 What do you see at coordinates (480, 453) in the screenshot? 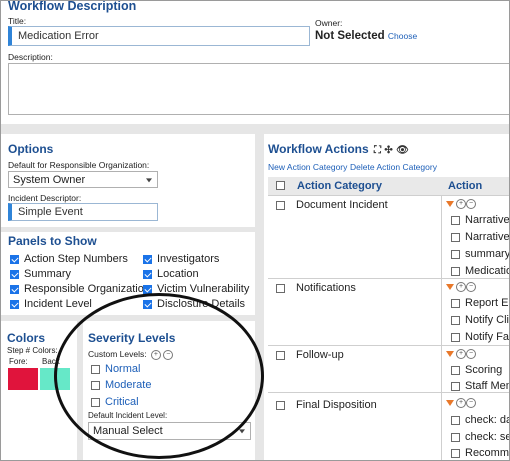
I see `action-item: Recomme` at bounding box center [480, 453].